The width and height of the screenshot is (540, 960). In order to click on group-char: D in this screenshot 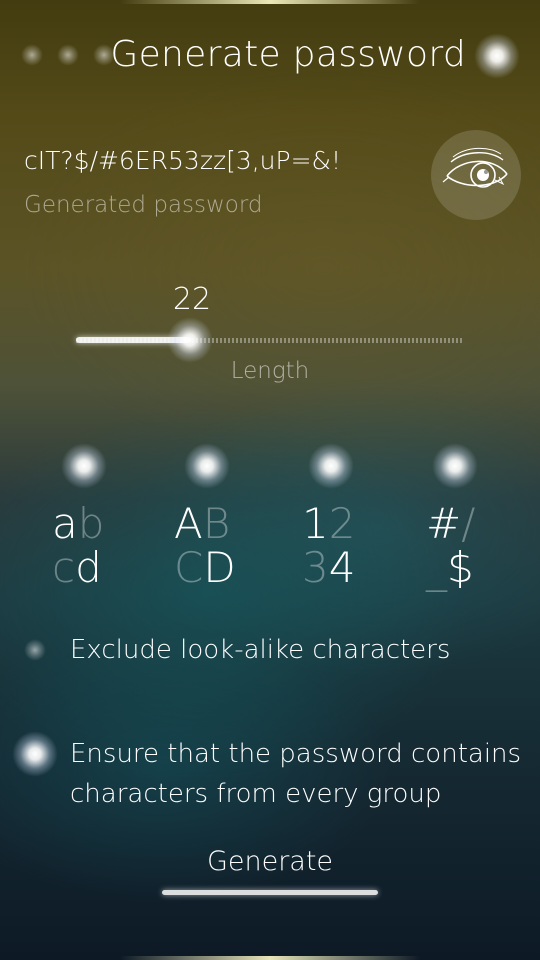, I will do `click(219, 567)`.